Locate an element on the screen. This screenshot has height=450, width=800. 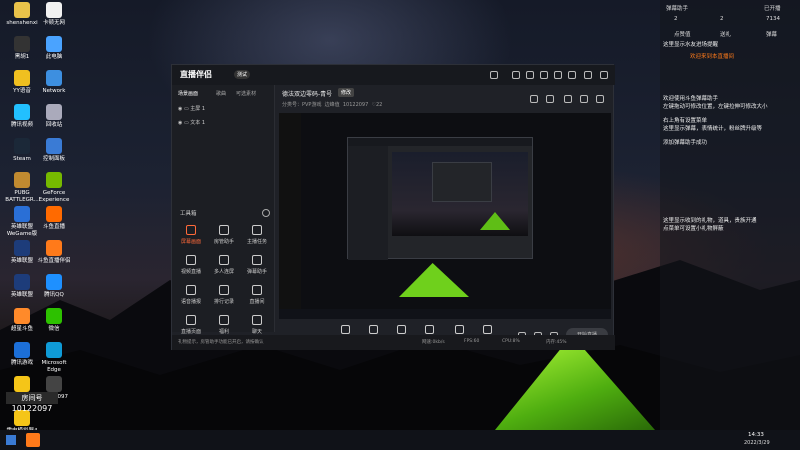
status-hint: 礼物提示，房管助手功能已开启，请按确认 is located at coordinates (221, 342).